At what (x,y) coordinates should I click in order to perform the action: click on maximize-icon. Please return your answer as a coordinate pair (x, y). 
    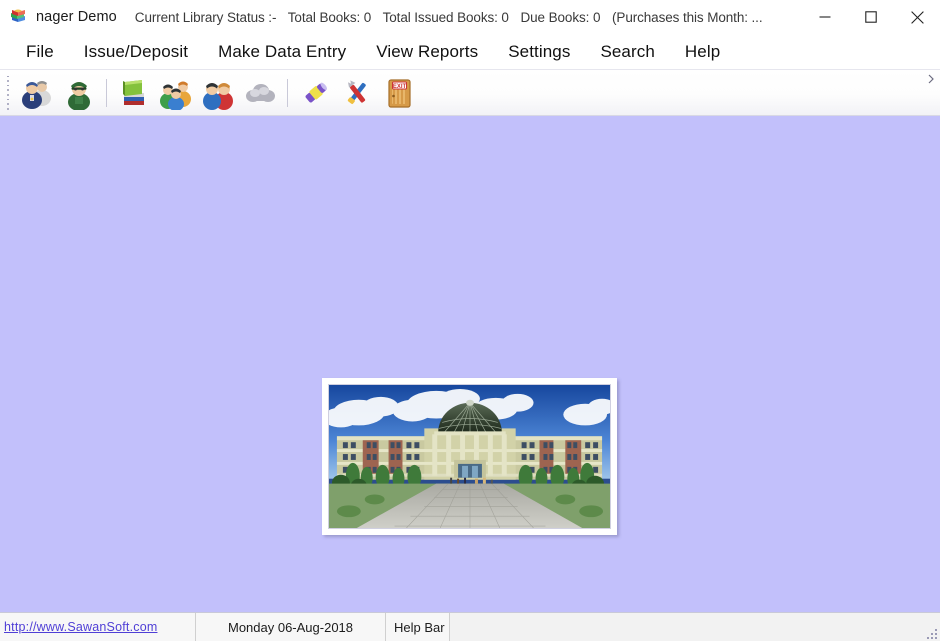
    Looking at the image, I should click on (871, 17).